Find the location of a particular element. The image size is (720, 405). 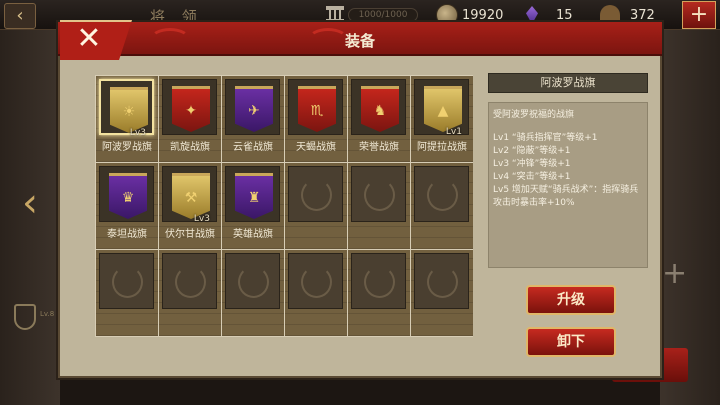

detail-line: Lv3 “冲锋”等级+1 is located at coordinates (532, 164).